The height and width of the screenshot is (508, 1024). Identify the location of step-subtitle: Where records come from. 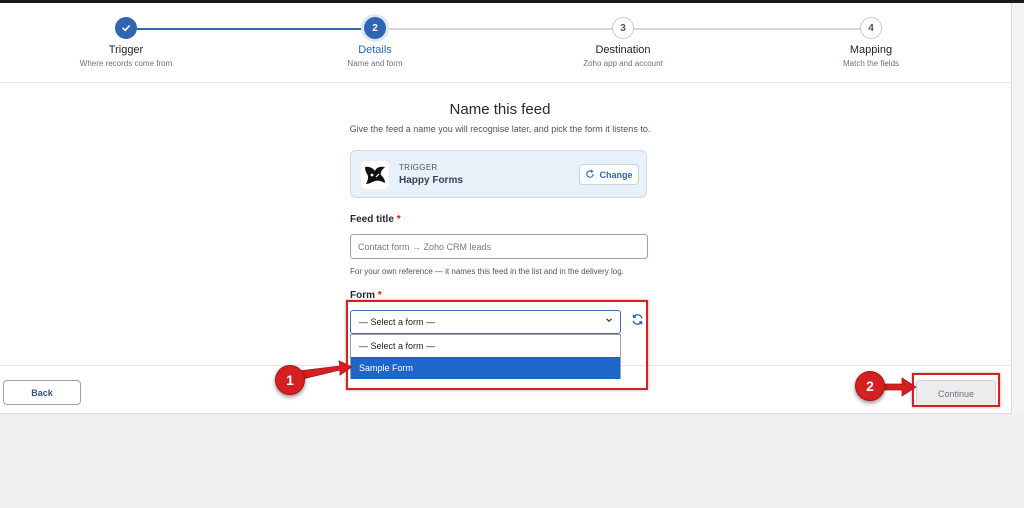
(126, 63).